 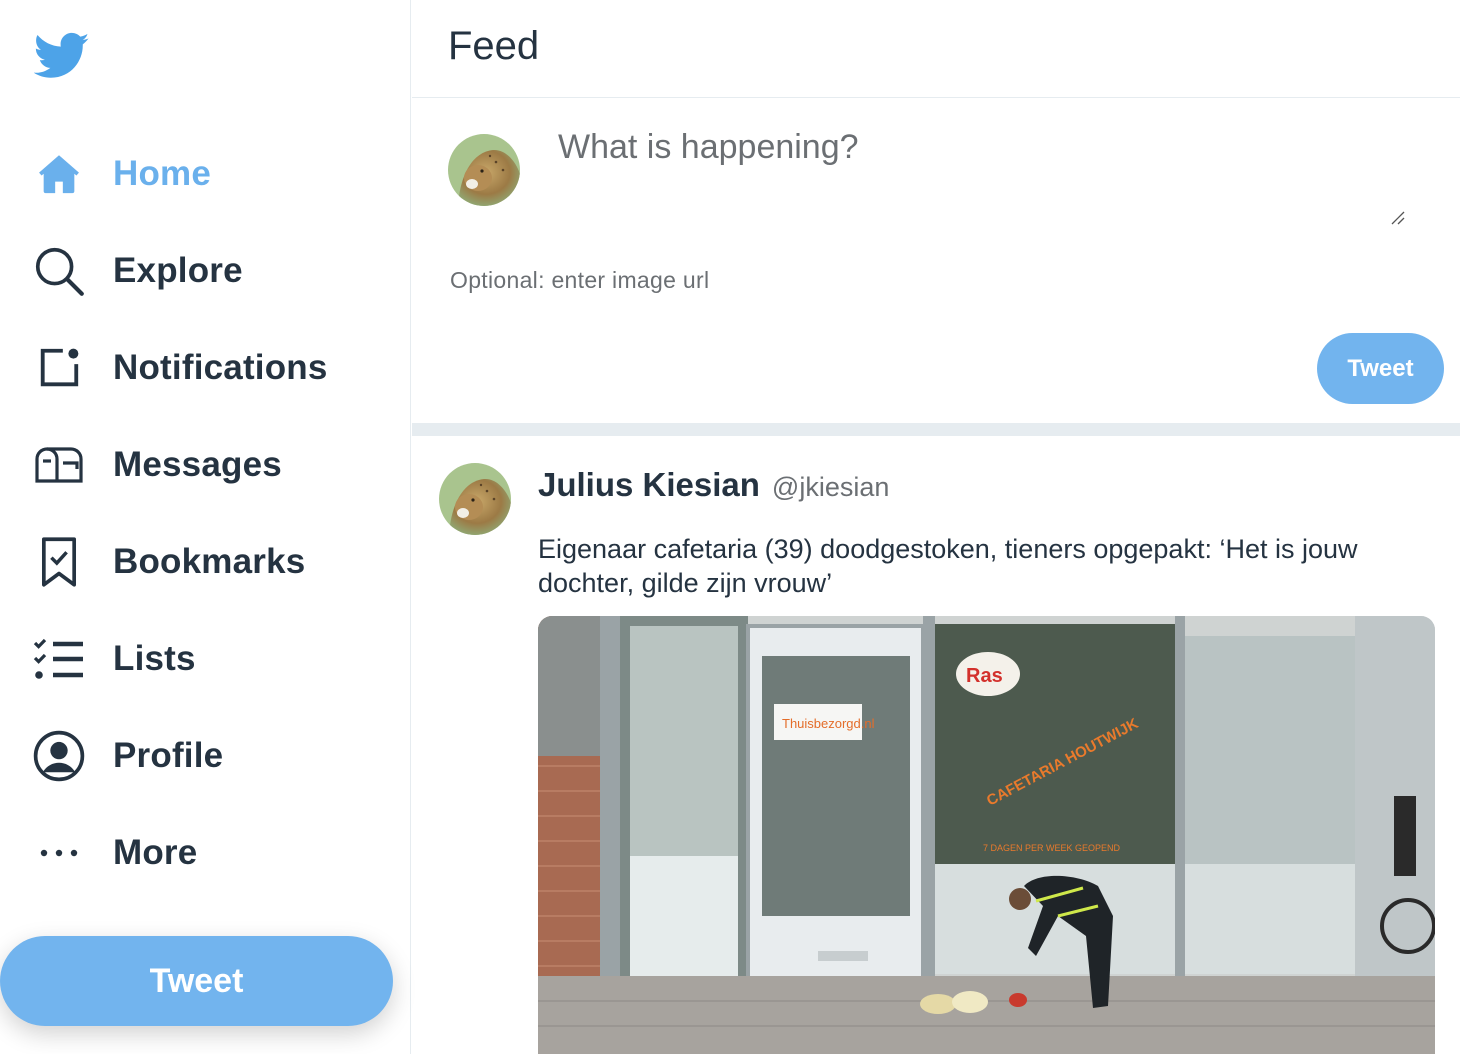 I want to click on sidebar-item-notifications: Notifications, so click(x=205, y=367).